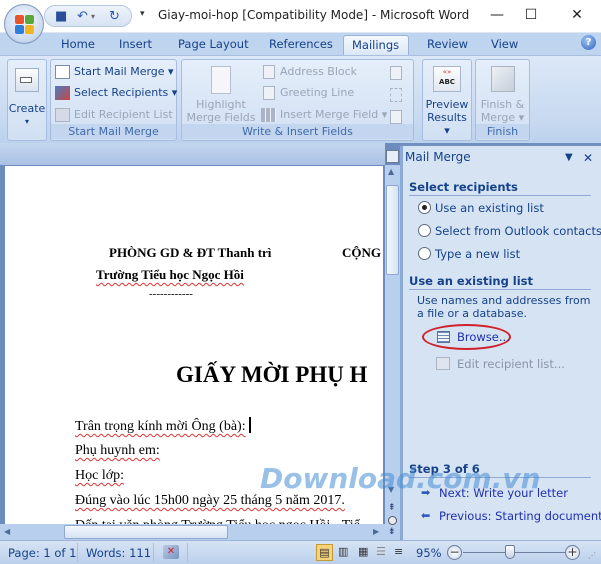 This screenshot has height=564, width=601. What do you see at coordinates (396, 73) in the screenshot?
I see `rules-icon` at bounding box center [396, 73].